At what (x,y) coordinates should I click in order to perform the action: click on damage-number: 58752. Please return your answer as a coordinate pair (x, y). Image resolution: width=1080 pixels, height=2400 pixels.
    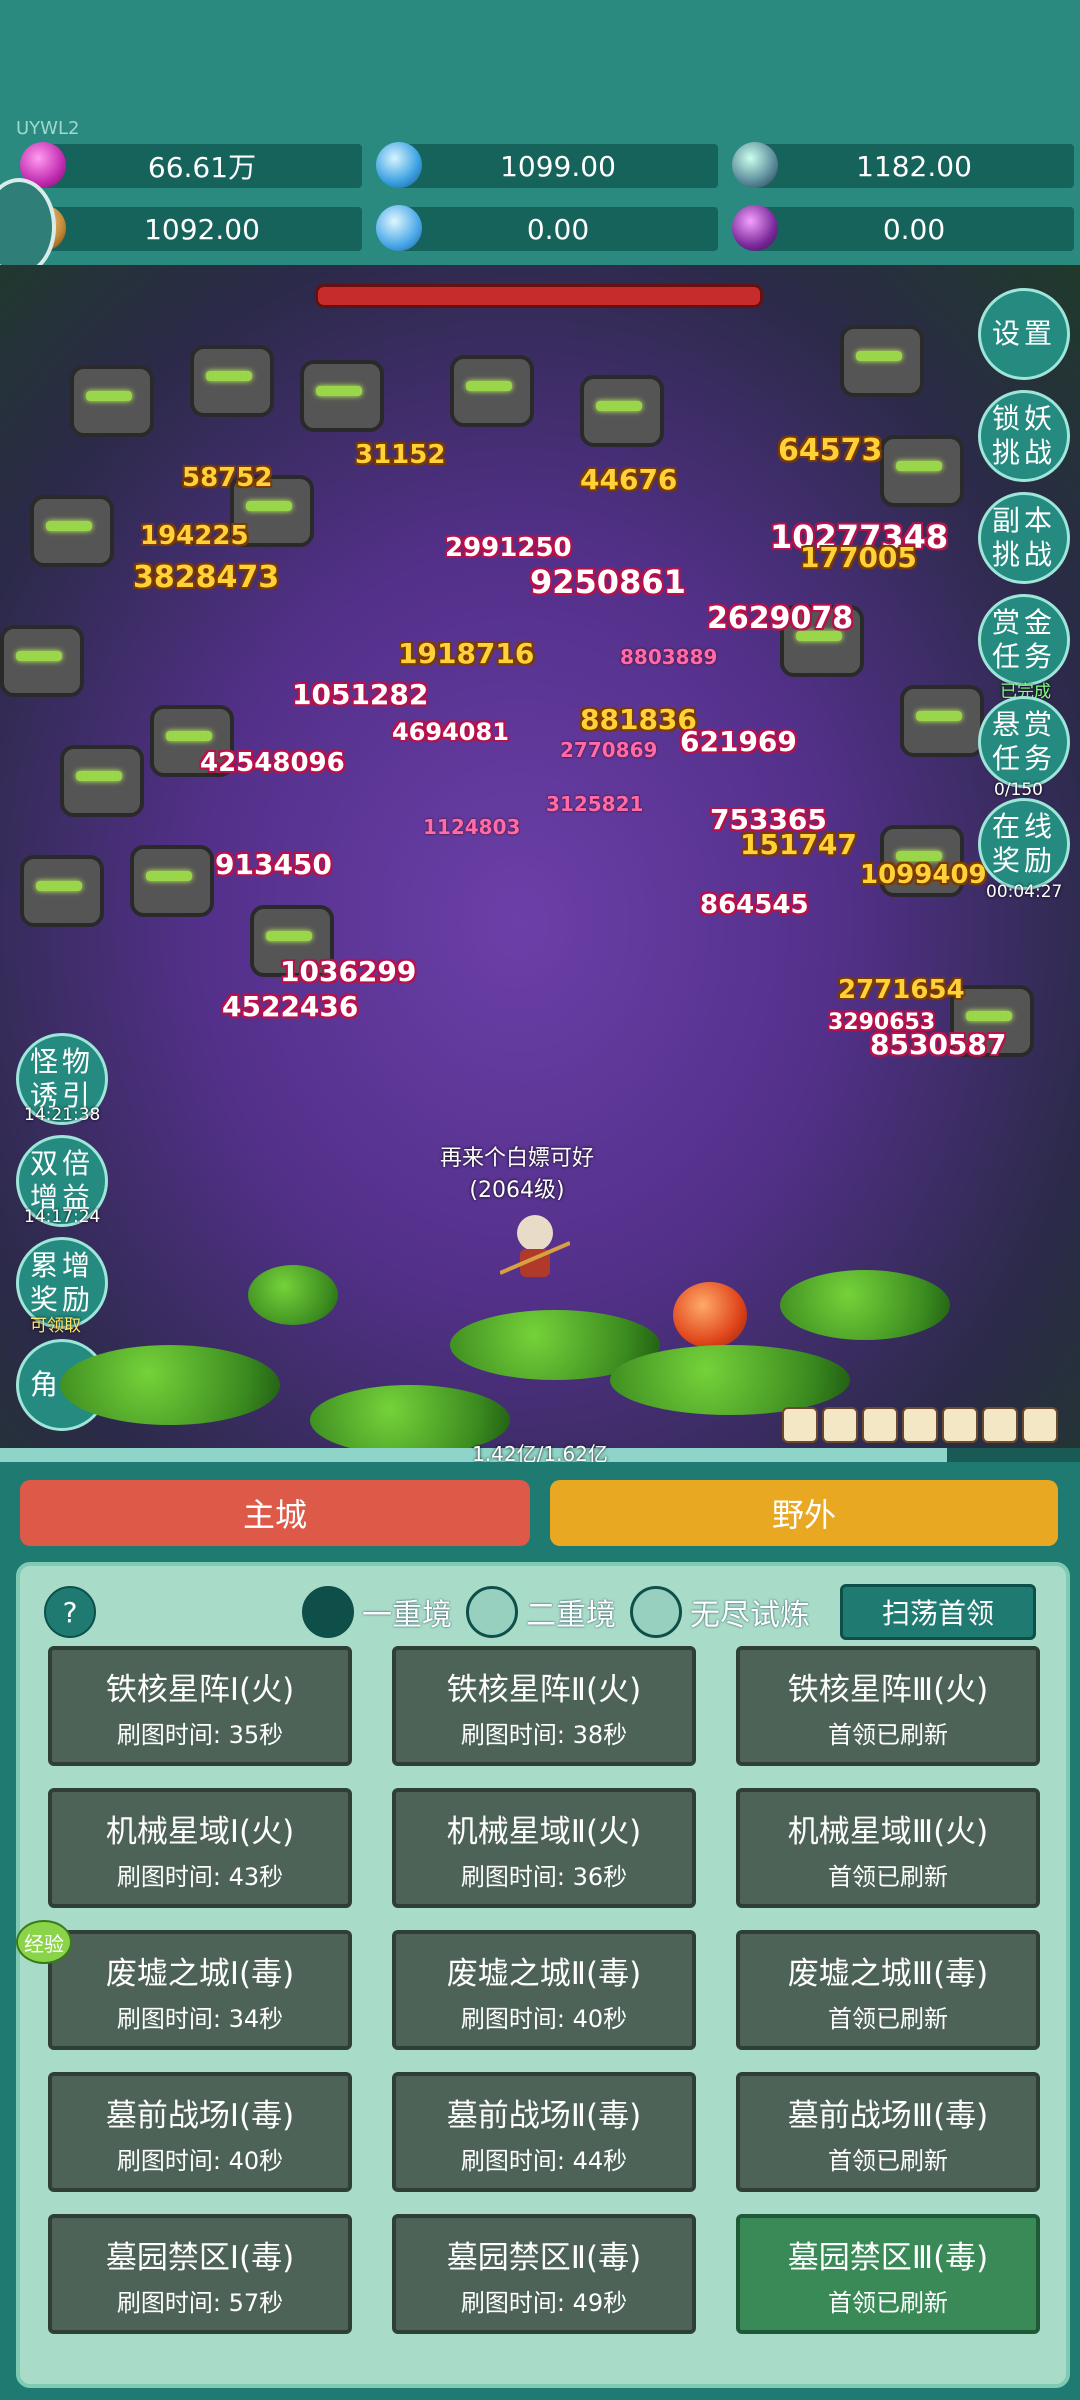
    Looking at the image, I should click on (227, 478).